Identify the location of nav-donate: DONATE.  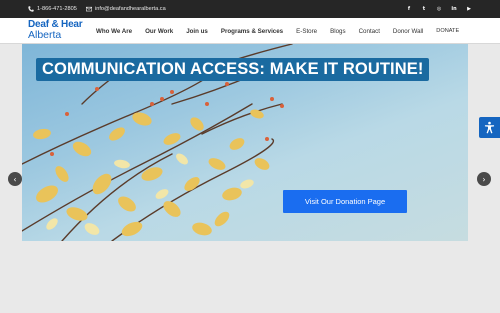
(447, 31).